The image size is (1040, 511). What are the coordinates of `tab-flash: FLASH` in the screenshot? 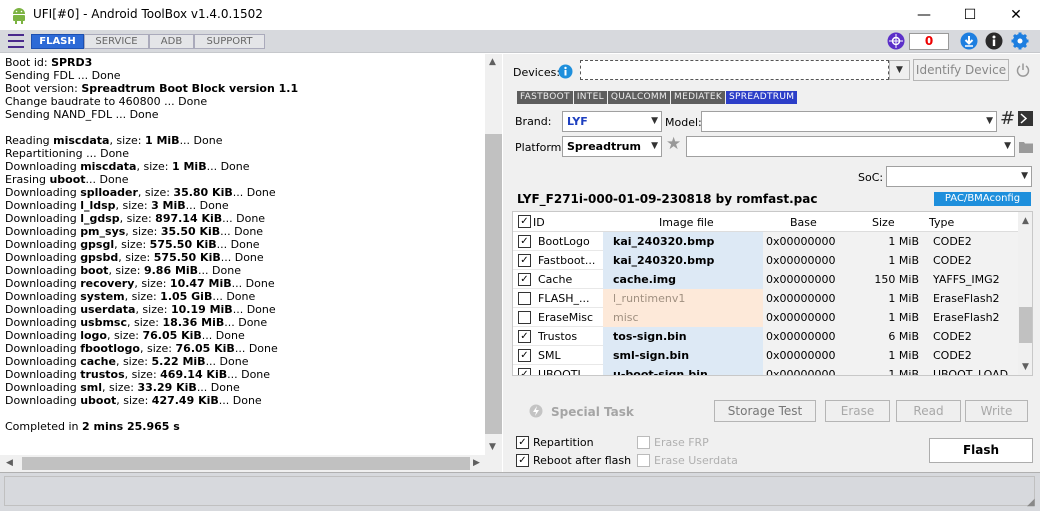 It's located at (57, 41).